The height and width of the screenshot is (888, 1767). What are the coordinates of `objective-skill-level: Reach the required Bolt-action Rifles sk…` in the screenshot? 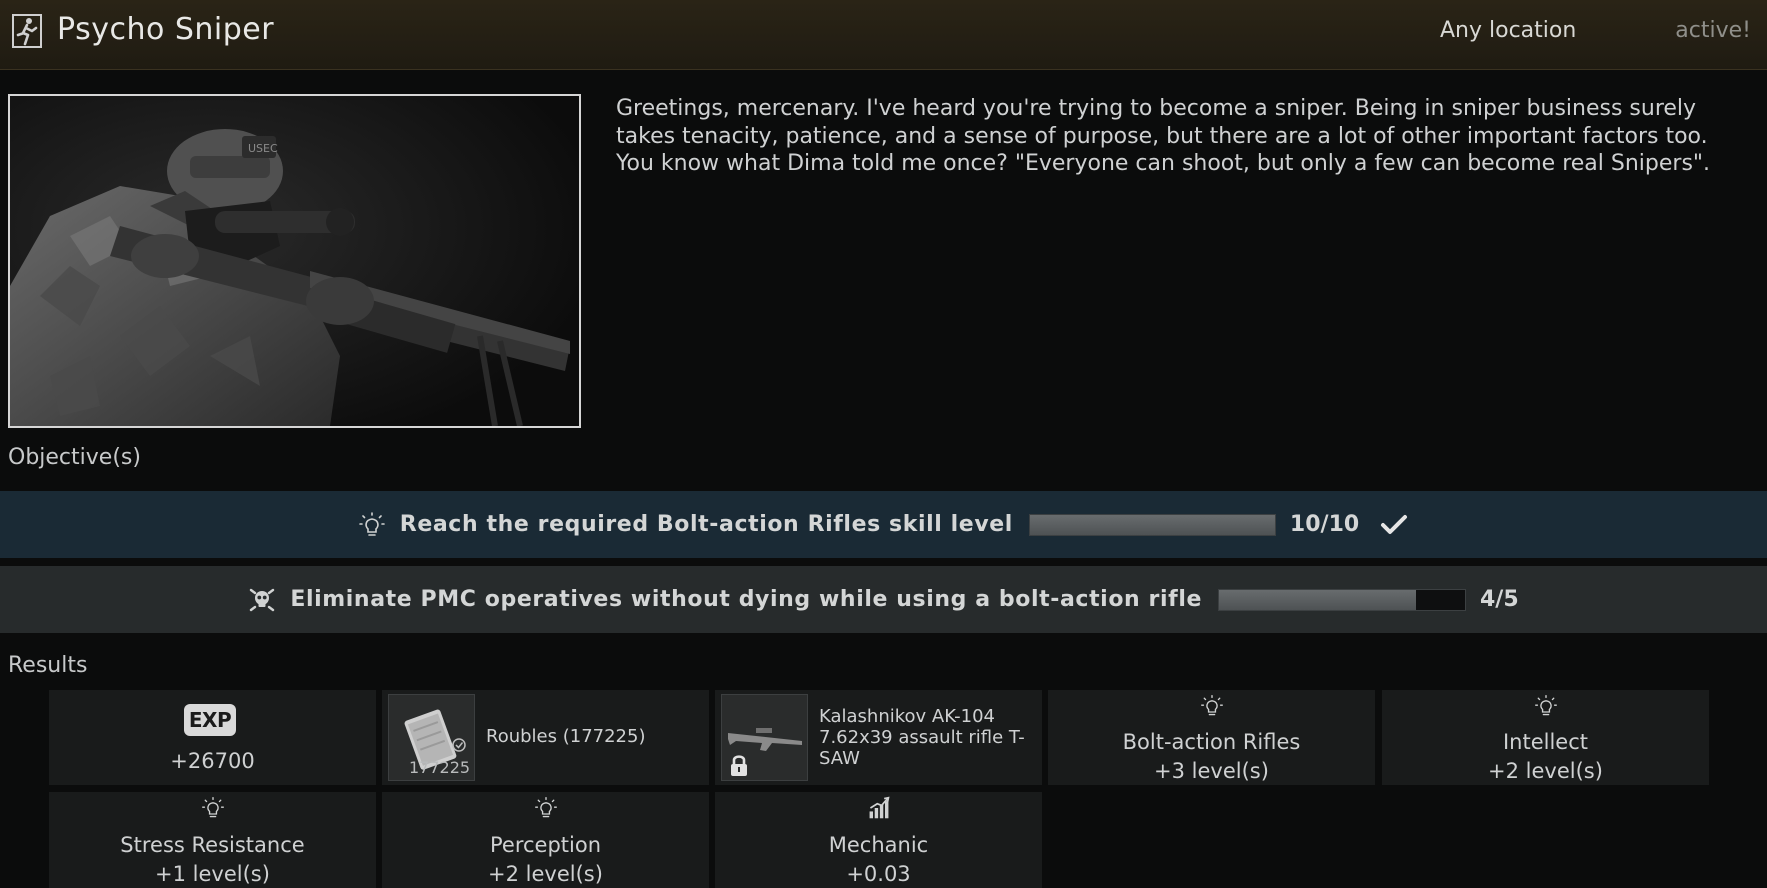 It's located at (883, 524).